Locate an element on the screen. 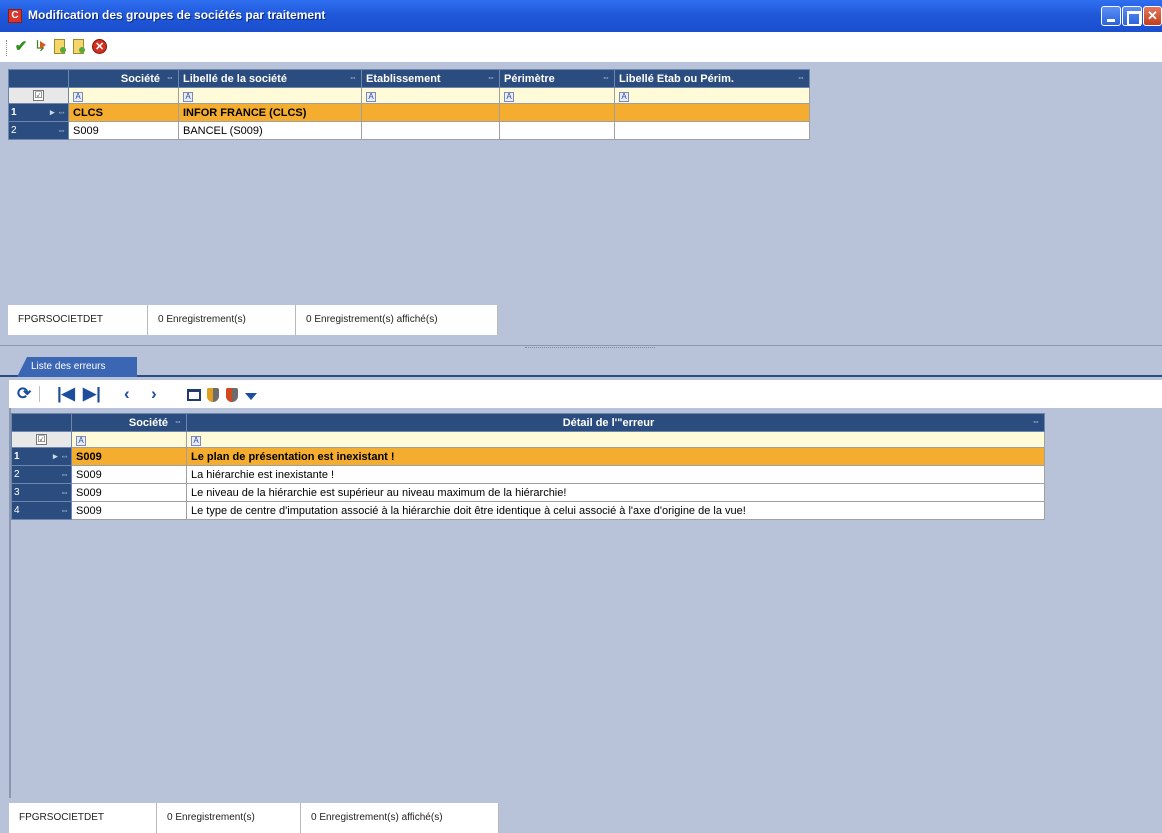  first-record-icon: |◀ is located at coordinates (66, 394).